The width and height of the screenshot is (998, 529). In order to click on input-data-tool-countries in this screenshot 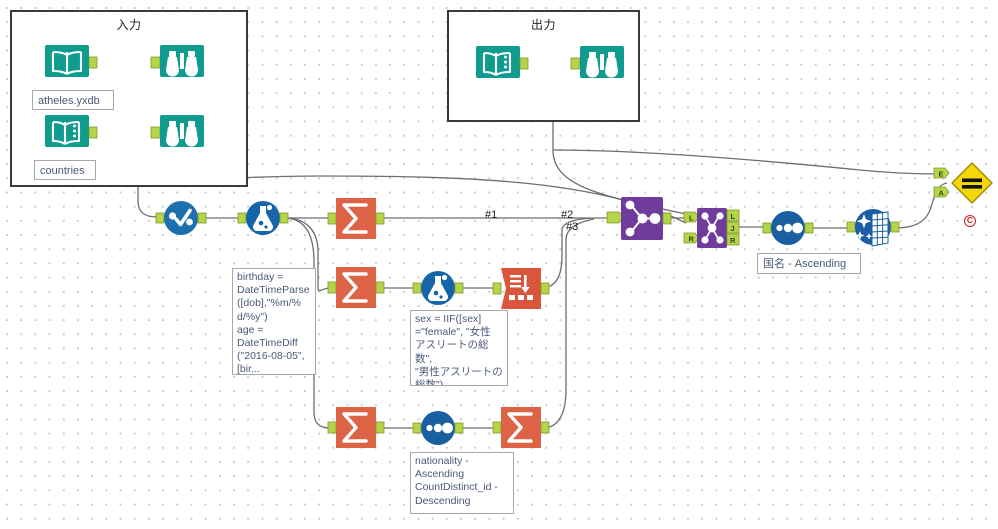, I will do `click(71, 133)`.